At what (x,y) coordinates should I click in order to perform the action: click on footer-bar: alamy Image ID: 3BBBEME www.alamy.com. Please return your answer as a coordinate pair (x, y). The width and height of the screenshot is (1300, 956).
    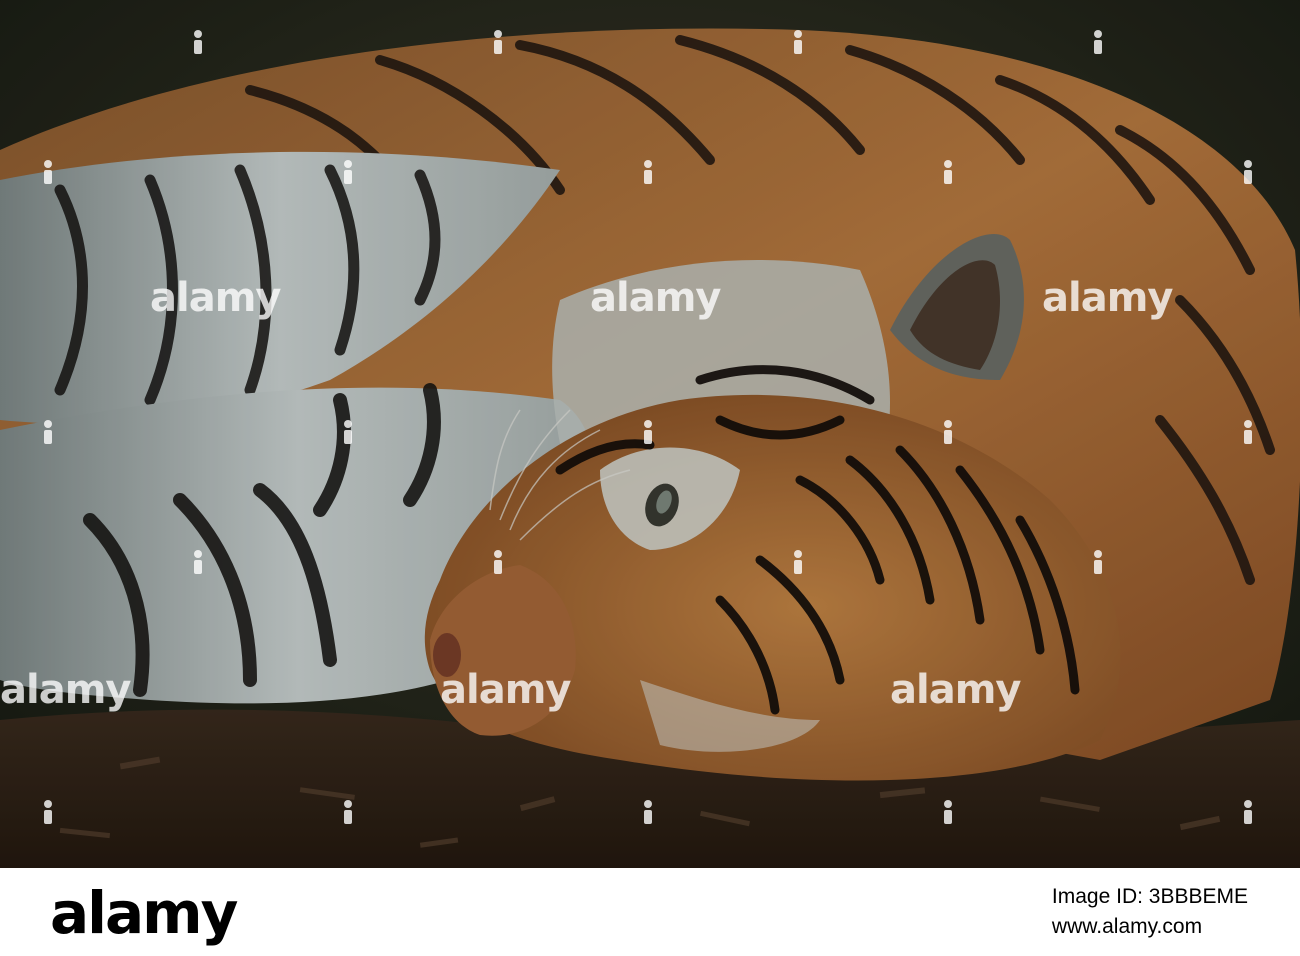
    Looking at the image, I should click on (650, 912).